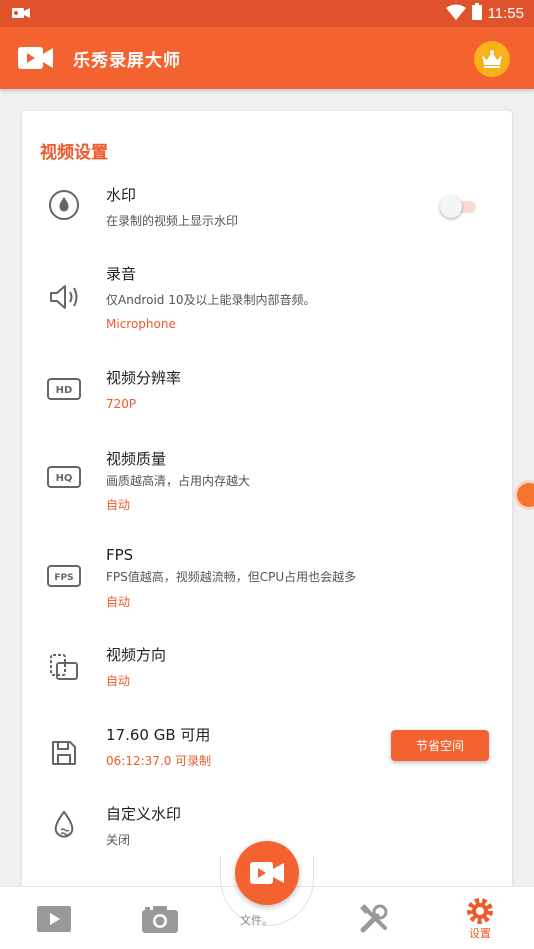 The width and height of the screenshot is (534, 949). I want to click on recordable-time: 06:12:37.0 可录制, so click(159, 761).